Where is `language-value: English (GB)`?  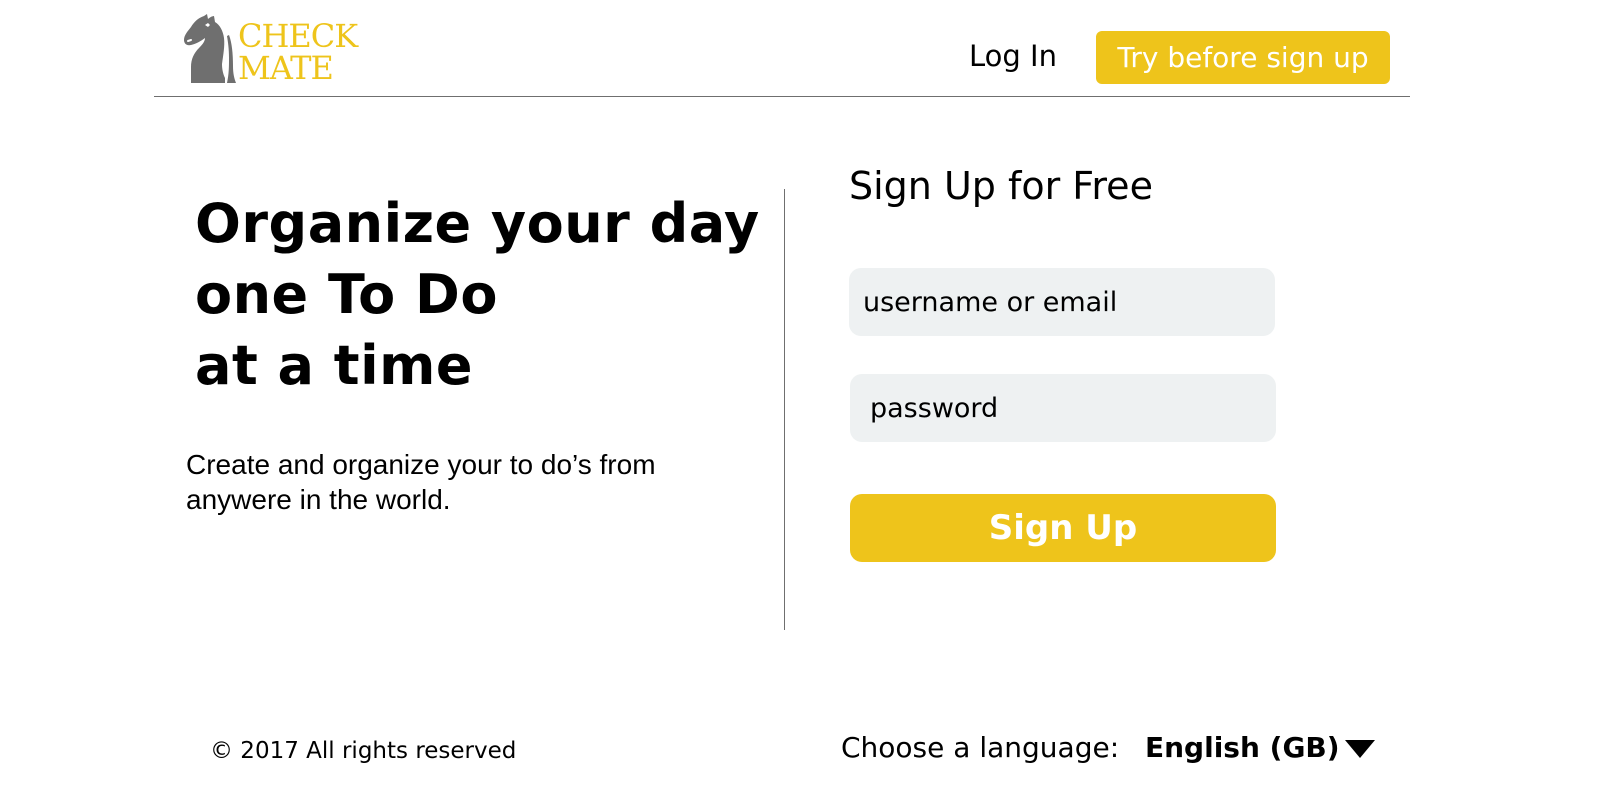 language-value: English (GB) is located at coordinates (1242, 747).